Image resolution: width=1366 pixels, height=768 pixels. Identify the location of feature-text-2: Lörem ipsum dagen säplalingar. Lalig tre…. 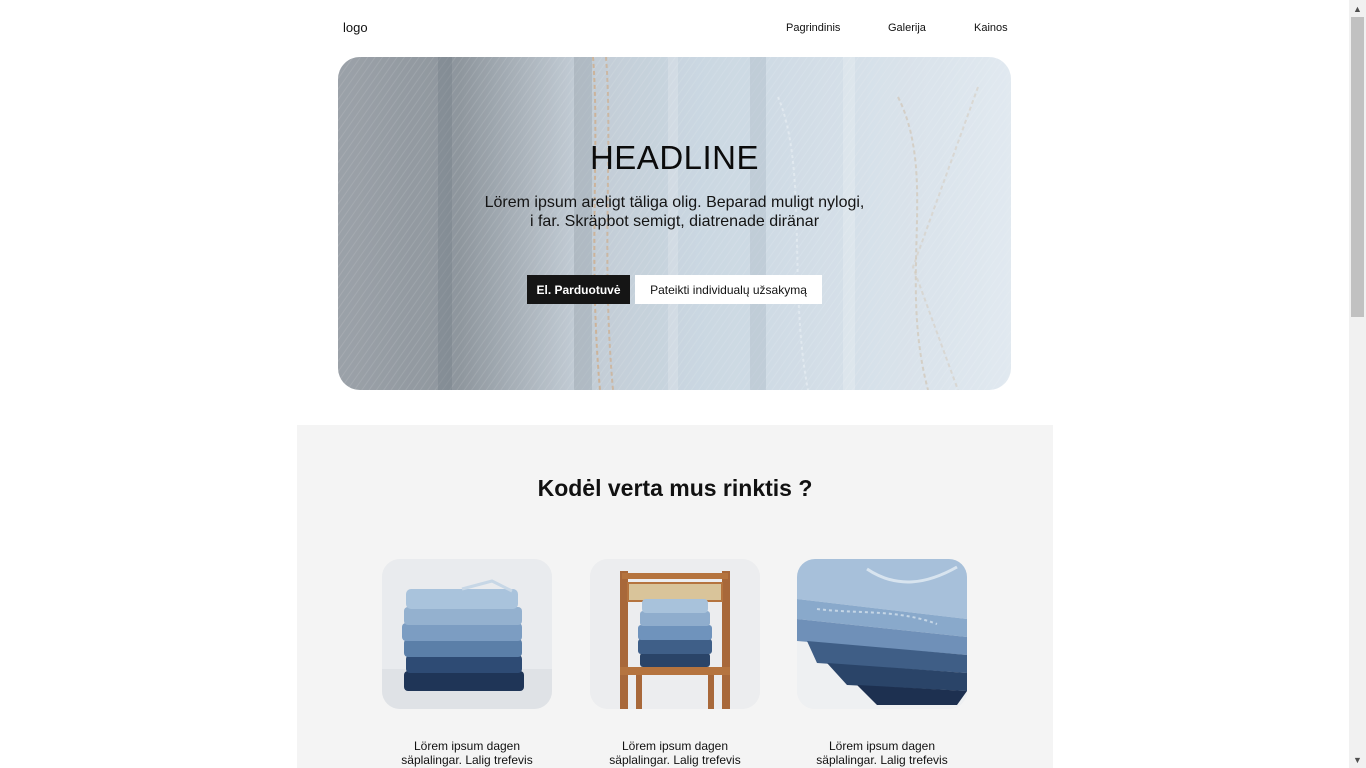
(675, 753).